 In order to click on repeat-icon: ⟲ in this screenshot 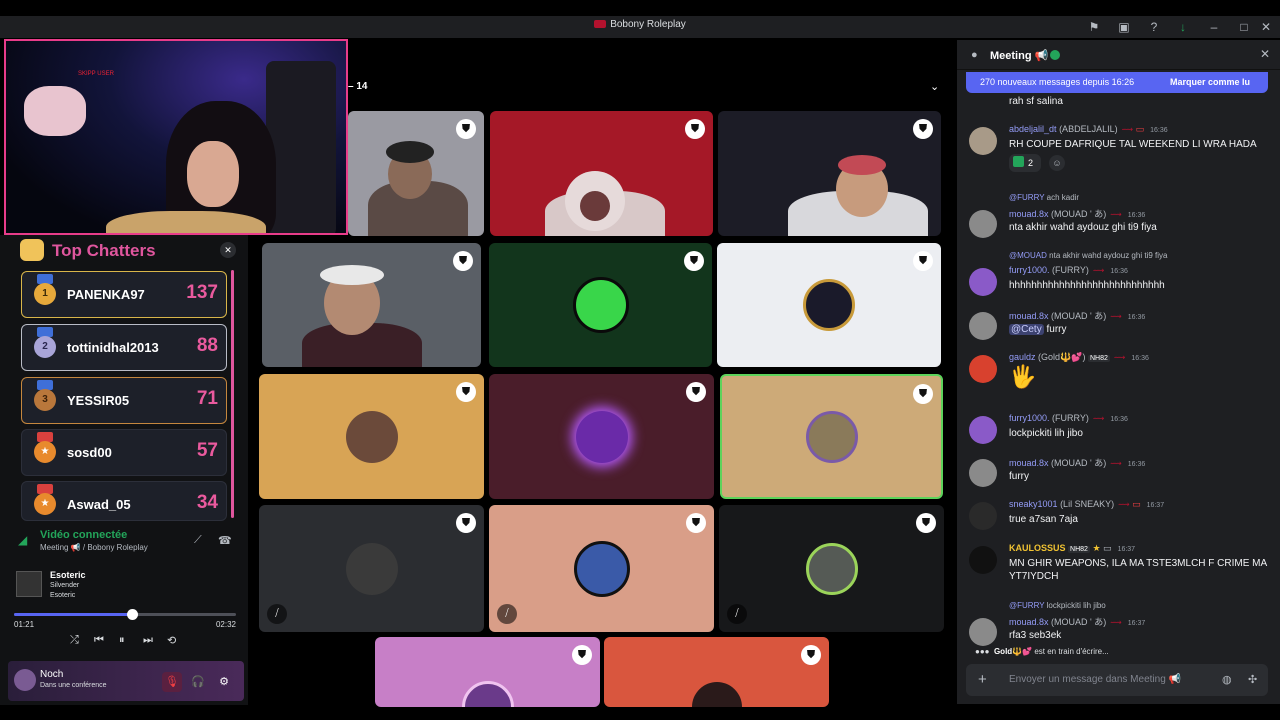, I will do `click(171, 640)`.